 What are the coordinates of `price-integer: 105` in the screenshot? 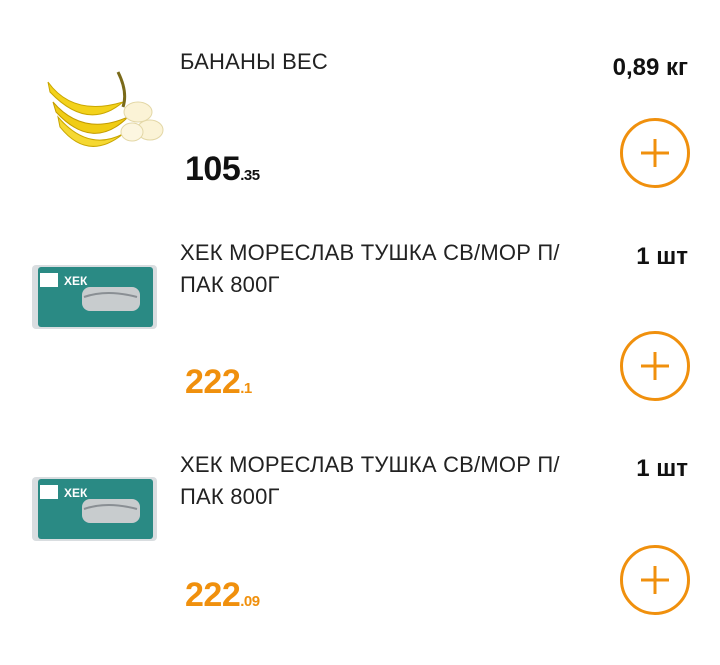 It's located at (213, 169).